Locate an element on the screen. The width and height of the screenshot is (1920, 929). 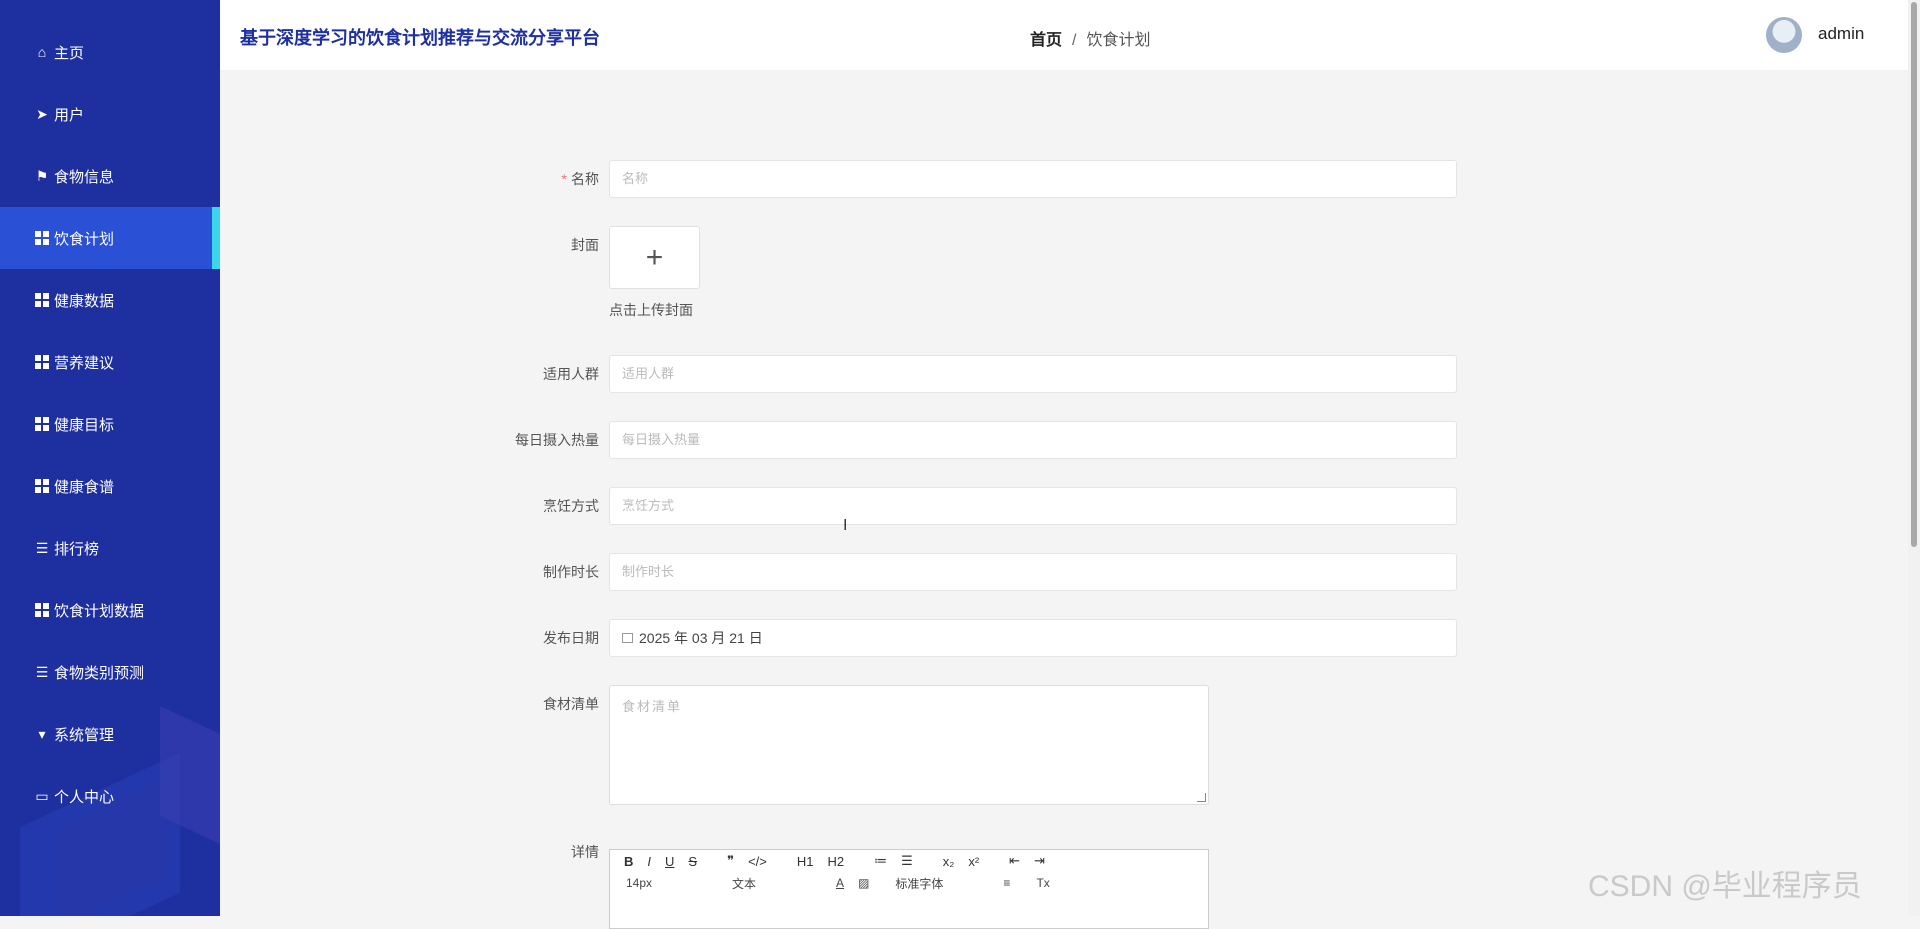
sidebar-item-label: 饮食计划数据 is located at coordinates (99, 611).